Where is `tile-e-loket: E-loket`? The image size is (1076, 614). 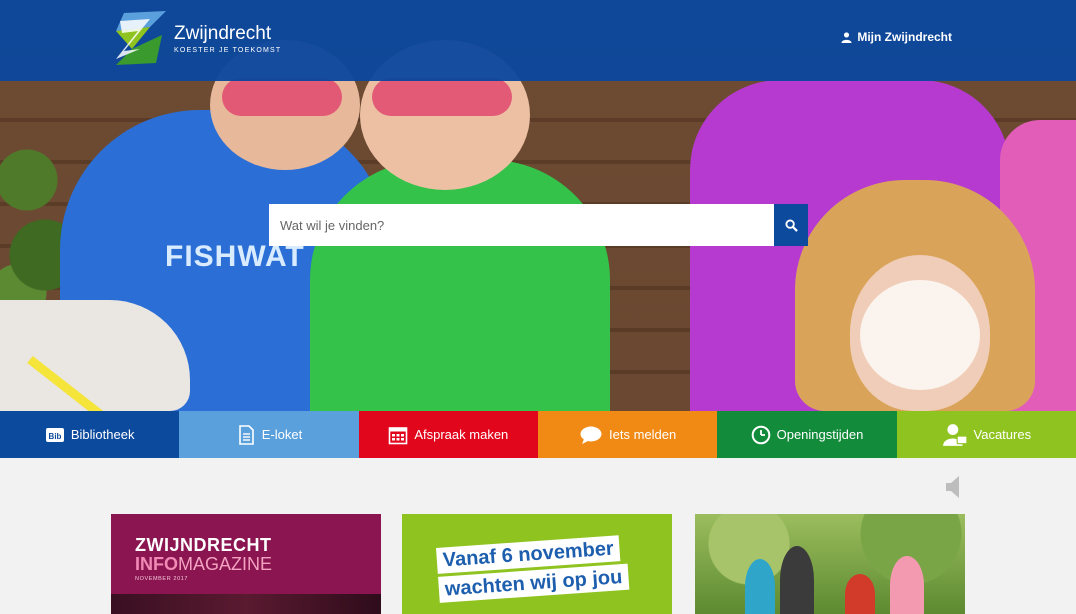
tile-e-loket: E-loket is located at coordinates (269, 434).